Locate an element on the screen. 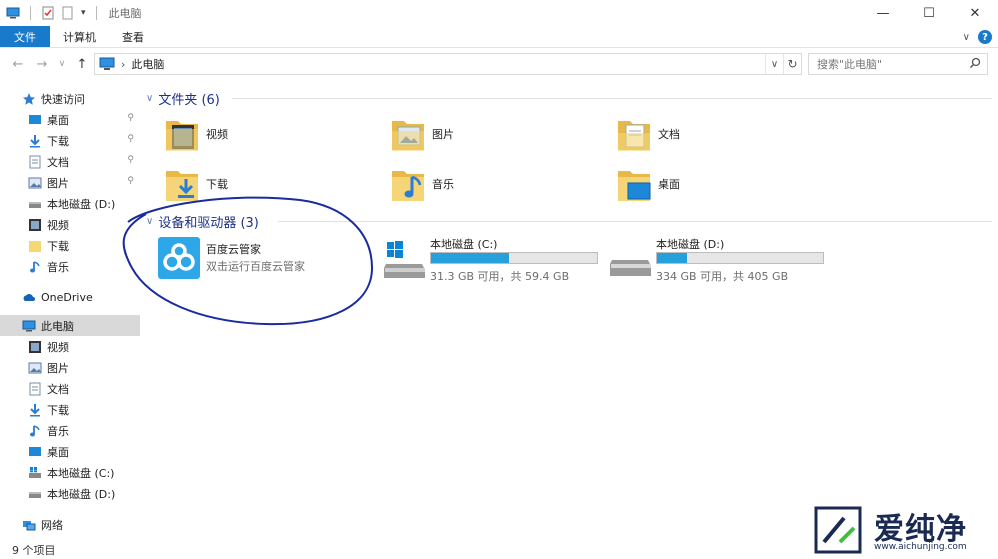  downloads-folder-icon is located at coordinates (182, 186).